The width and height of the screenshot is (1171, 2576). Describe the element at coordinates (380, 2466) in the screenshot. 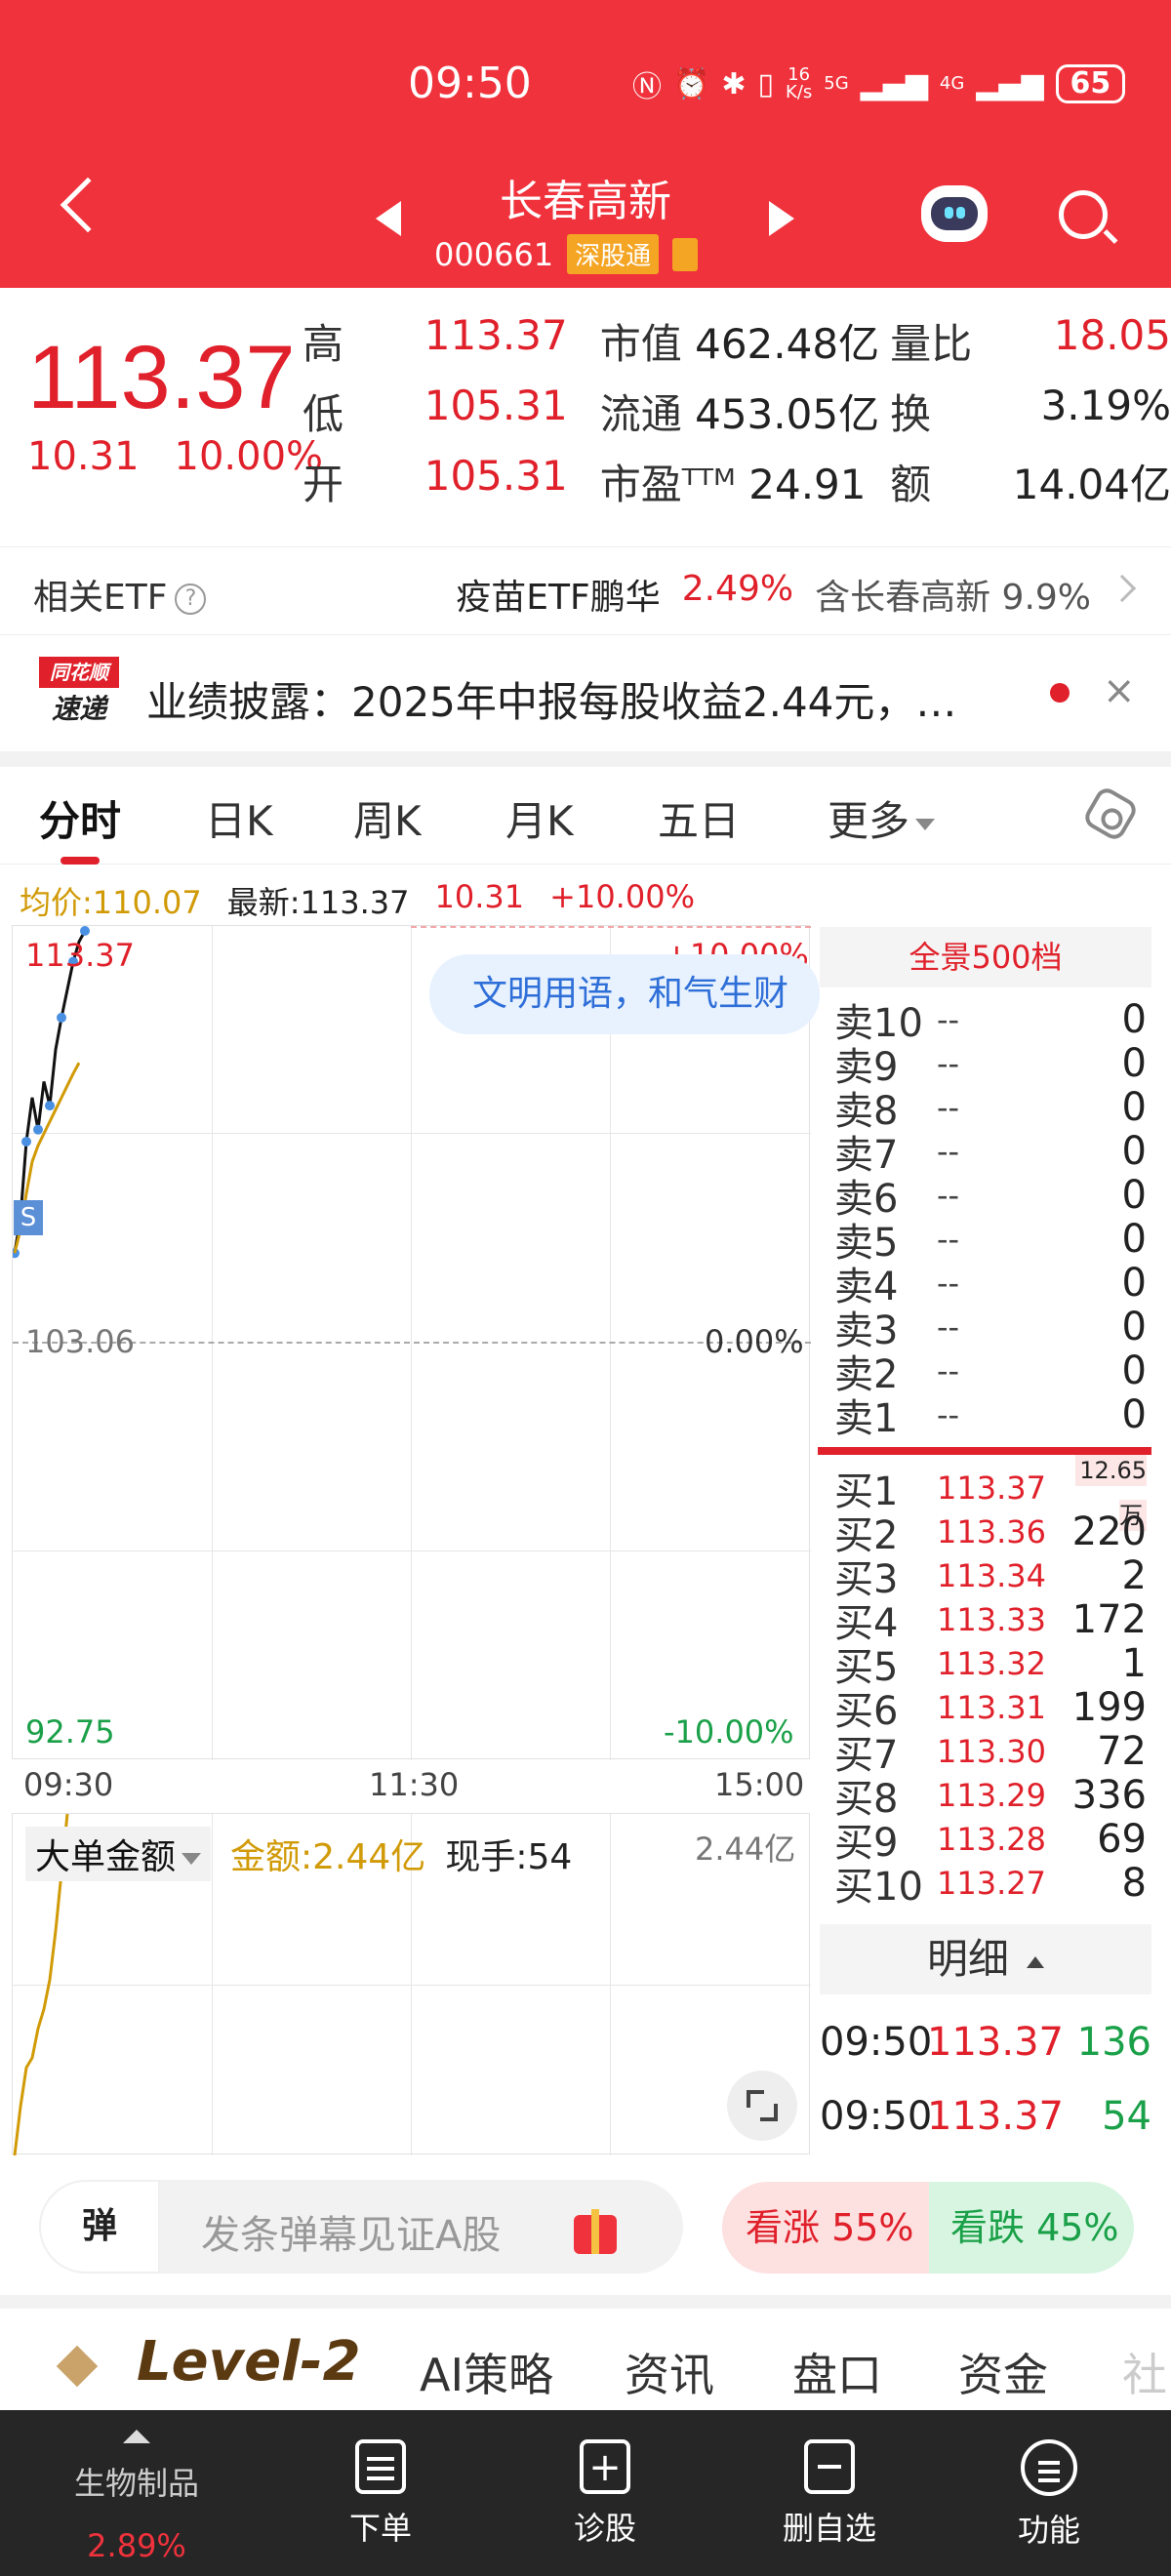

I see `order-icon` at that location.